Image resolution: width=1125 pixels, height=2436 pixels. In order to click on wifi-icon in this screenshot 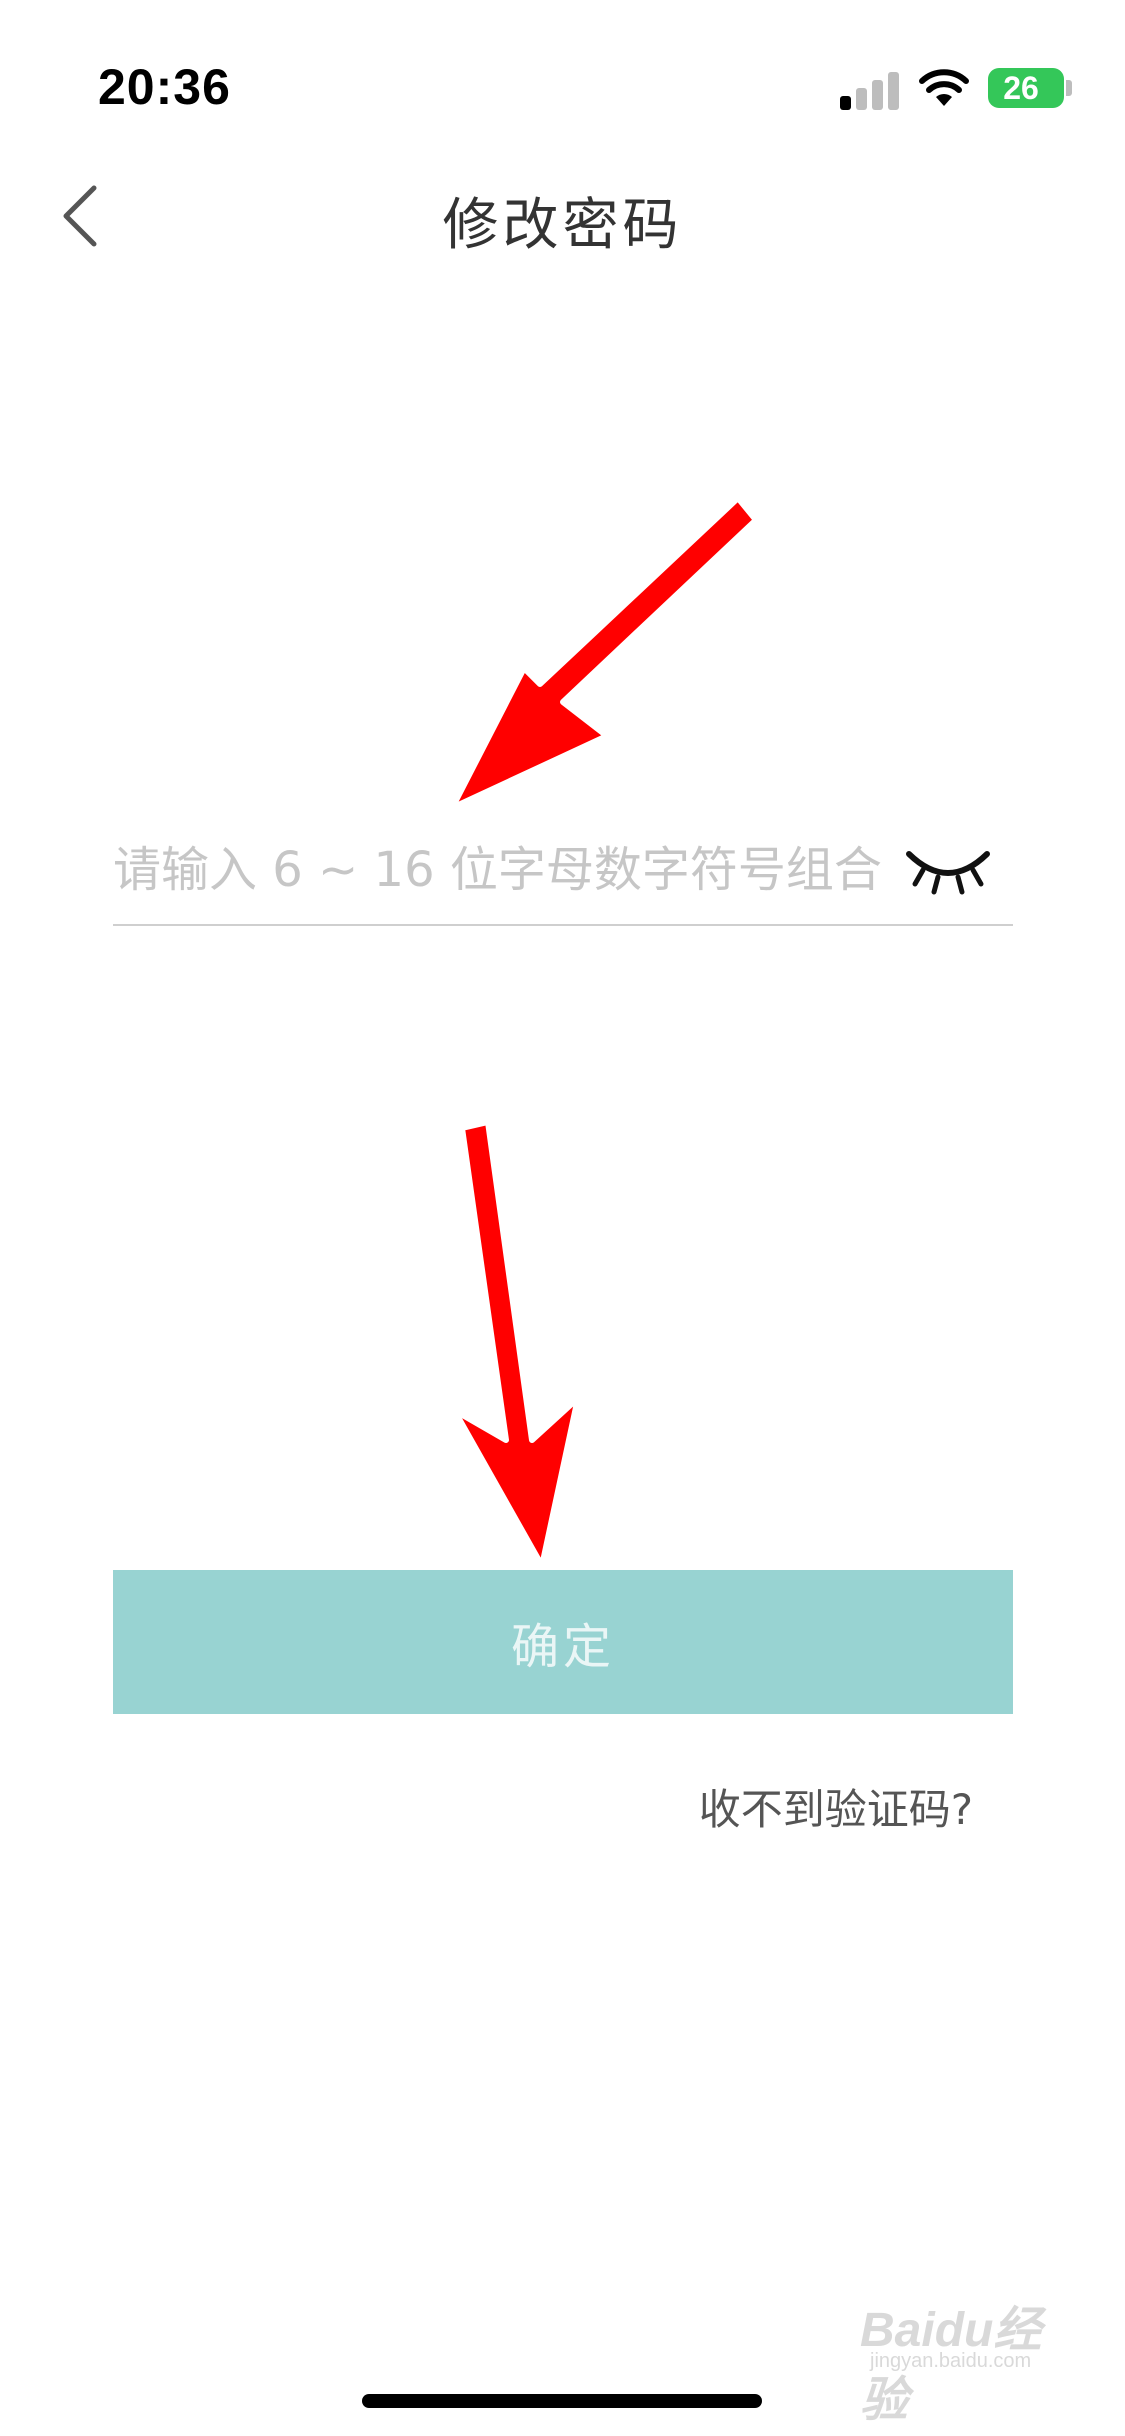, I will do `click(944, 87)`.